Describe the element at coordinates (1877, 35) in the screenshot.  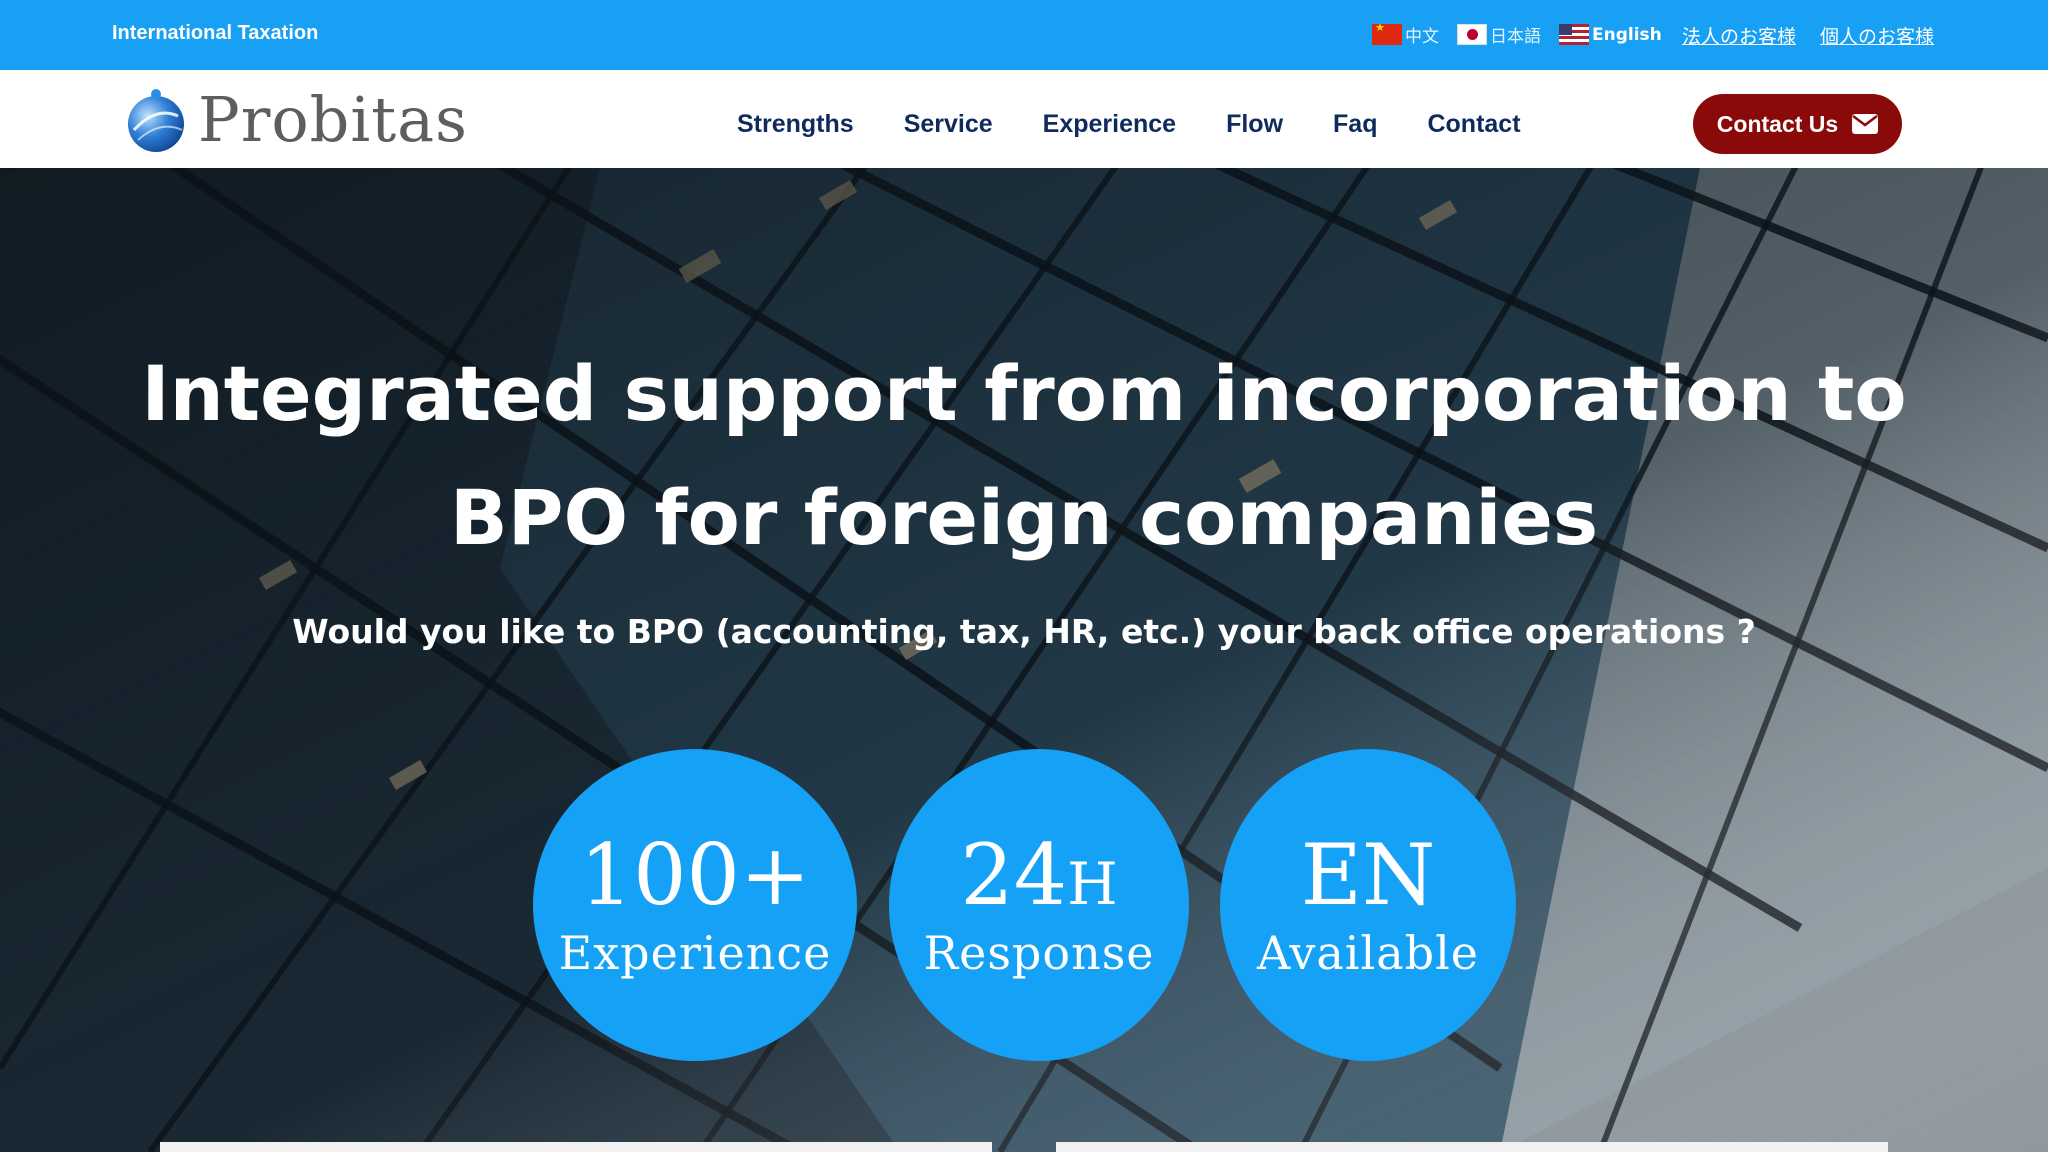
I see `individual-customers-link: 個人のお客様` at that location.